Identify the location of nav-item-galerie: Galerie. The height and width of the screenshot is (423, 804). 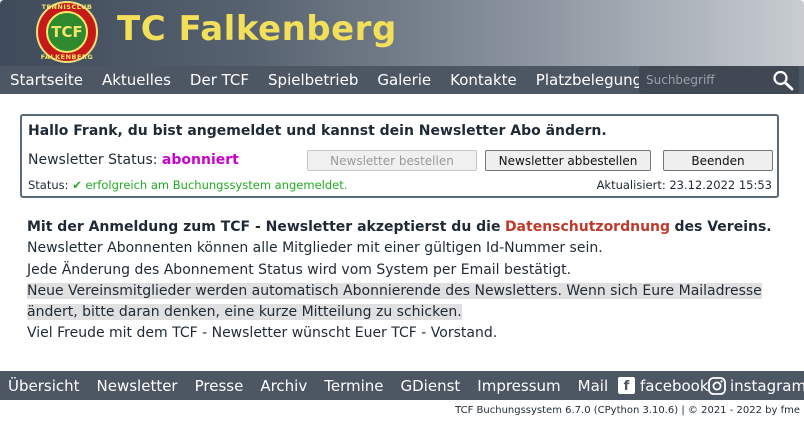
(404, 80).